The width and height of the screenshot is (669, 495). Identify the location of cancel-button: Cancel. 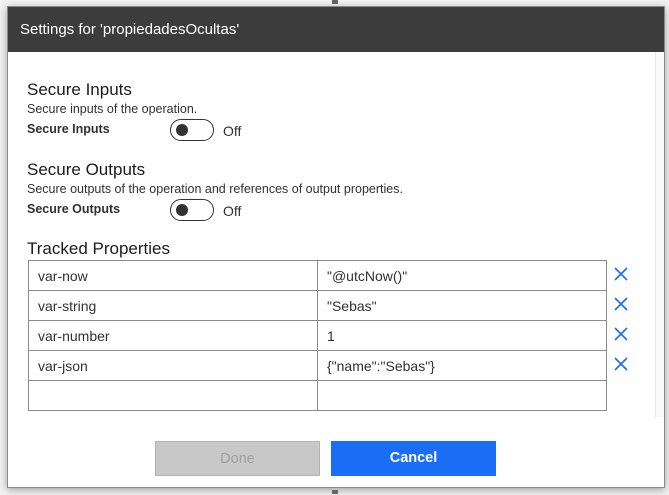
(413, 458).